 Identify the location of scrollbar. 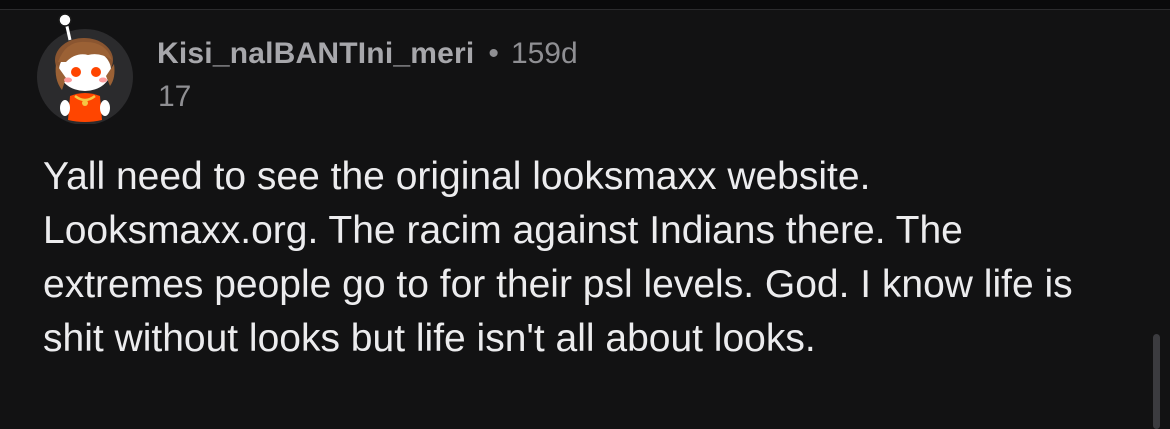
(1156, 381).